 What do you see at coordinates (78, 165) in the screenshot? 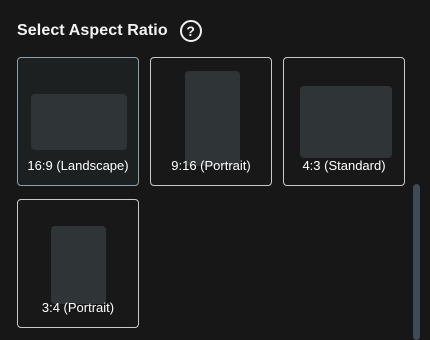
I see `aspect-option-label: 16:9 (Landscape)` at bounding box center [78, 165].